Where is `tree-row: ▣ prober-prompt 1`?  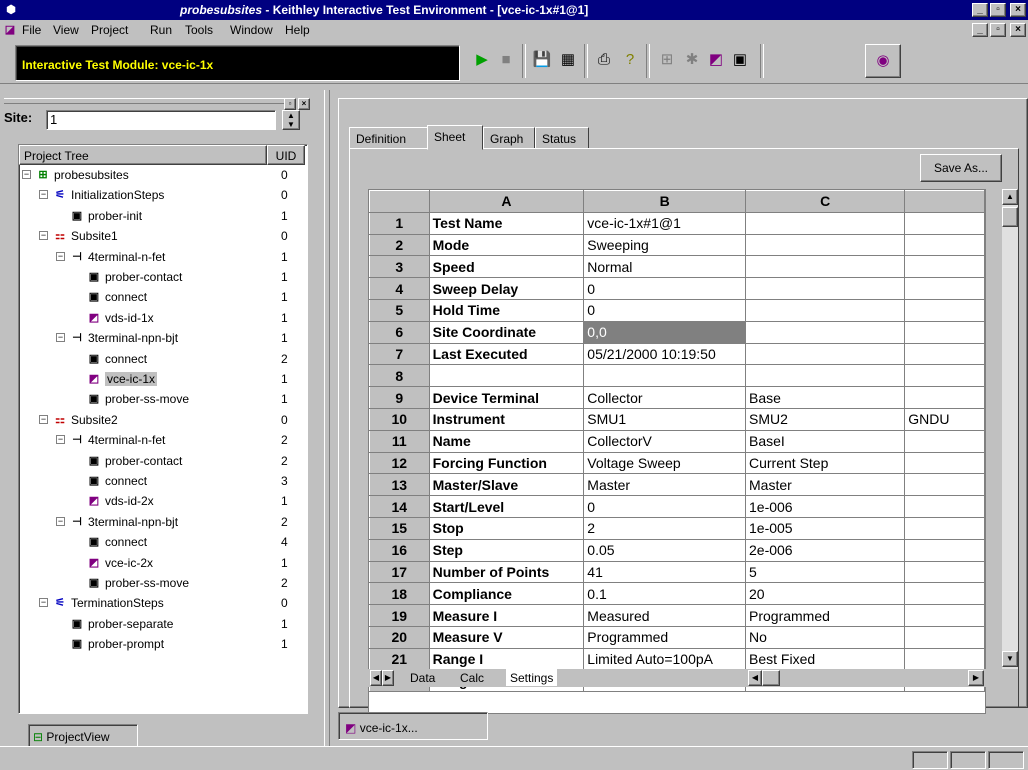
tree-row: ▣ prober-prompt 1 is located at coordinates (162, 644).